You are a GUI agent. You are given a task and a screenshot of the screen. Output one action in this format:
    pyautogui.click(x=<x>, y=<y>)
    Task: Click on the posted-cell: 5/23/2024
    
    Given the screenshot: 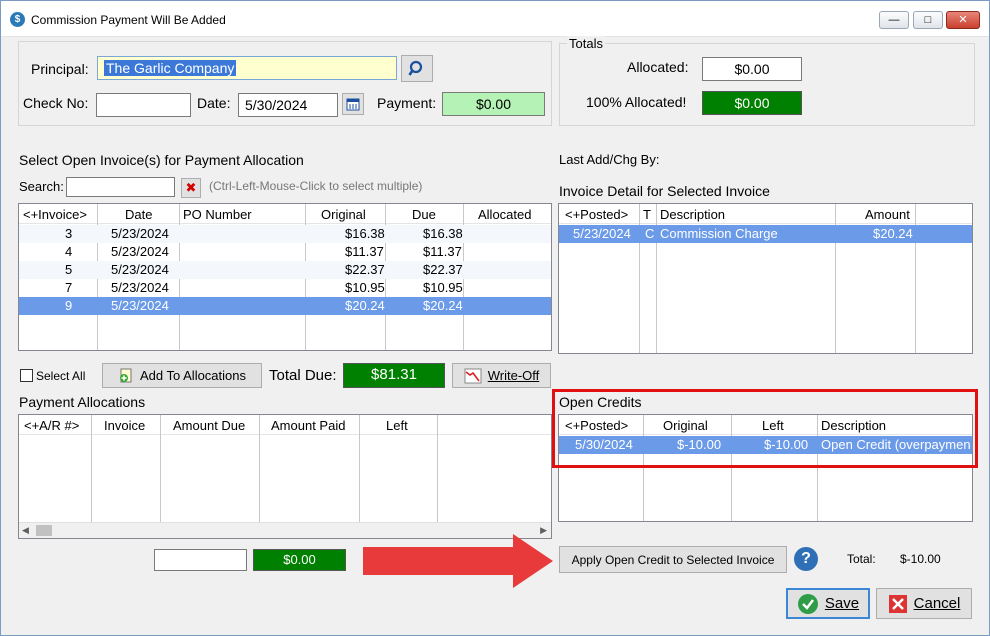 What is the action you would take?
    pyautogui.click(x=602, y=233)
    